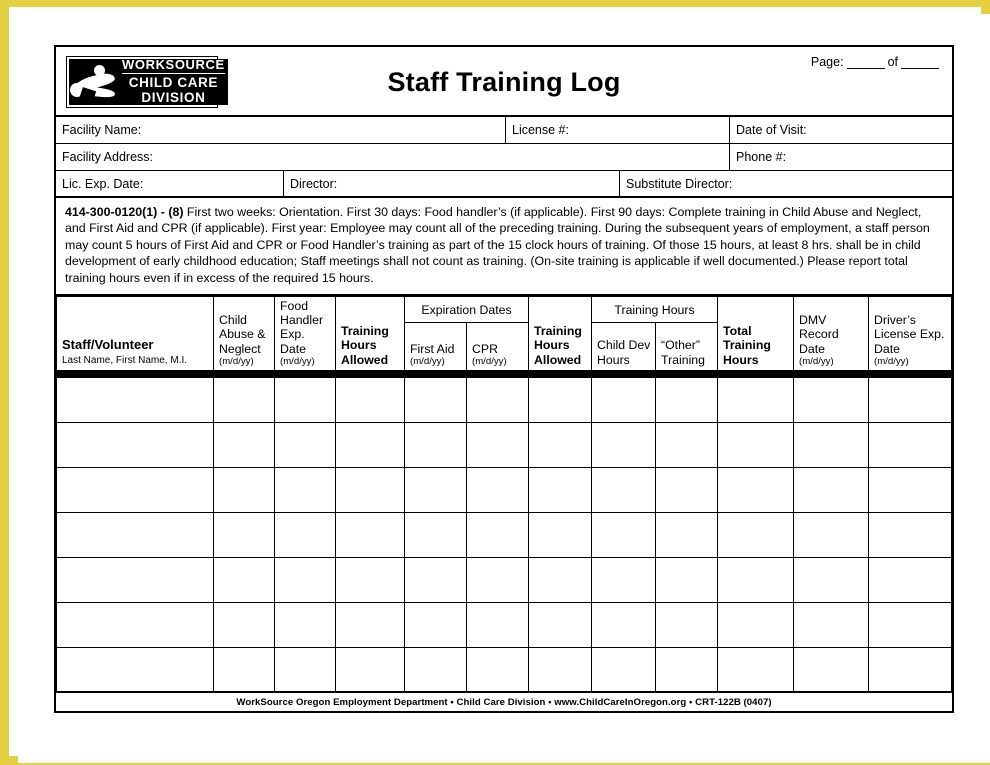  What do you see at coordinates (786, 183) in the screenshot?
I see `substitute-director-field: Substitute Director:` at bounding box center [786, 183].